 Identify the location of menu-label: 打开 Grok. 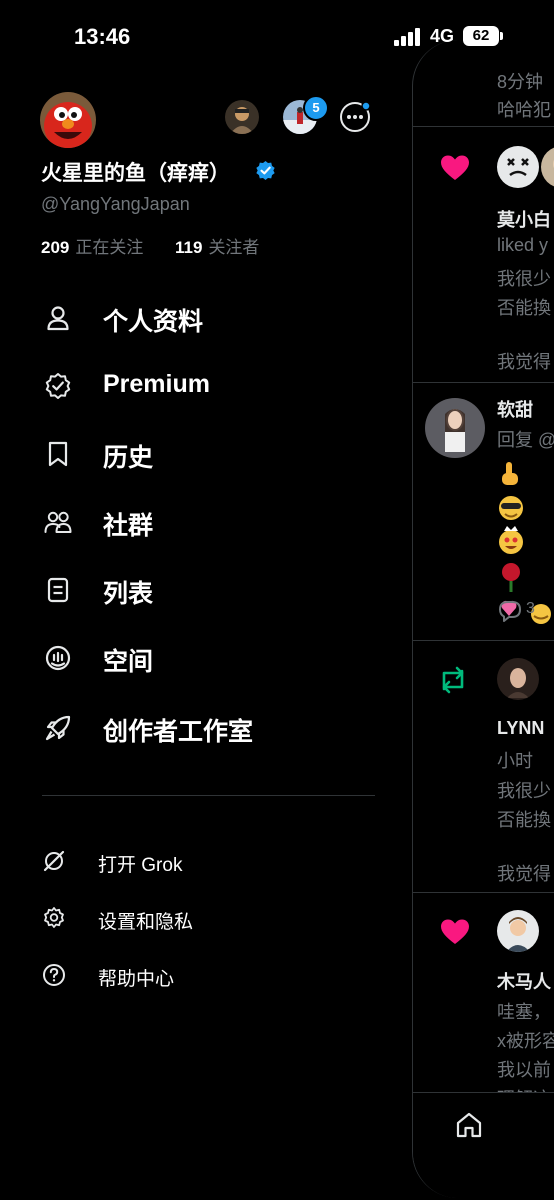
(140, 865).